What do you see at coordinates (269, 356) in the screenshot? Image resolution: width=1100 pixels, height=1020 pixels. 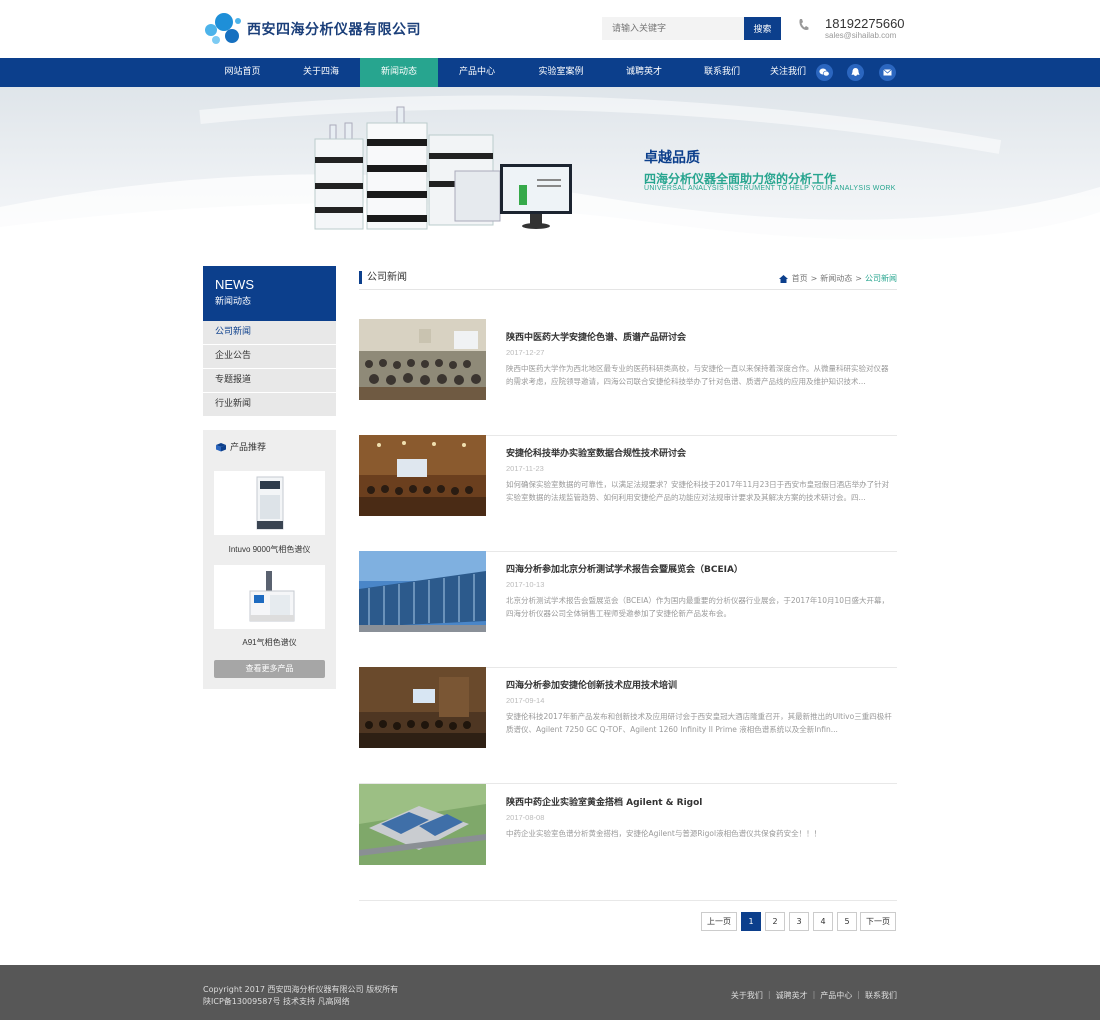 I see `sidebar-item-announcements: 企业公告` at bounding box center [269, 356].